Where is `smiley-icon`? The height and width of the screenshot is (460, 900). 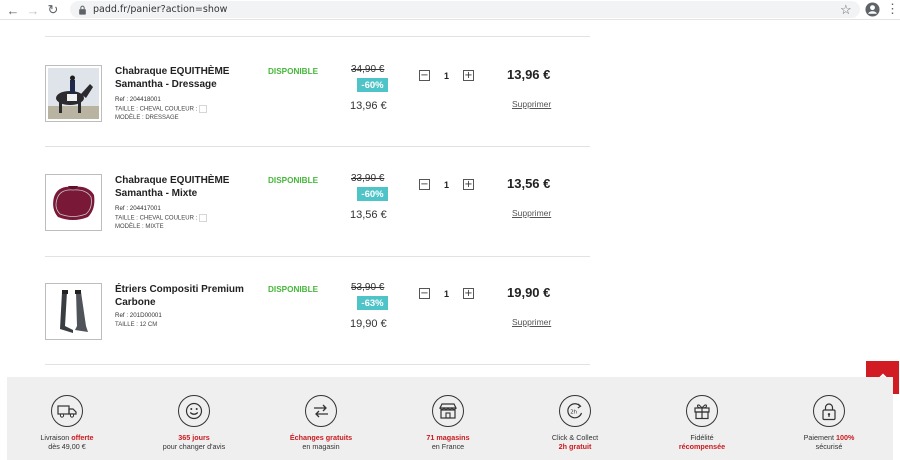 smiley-icon is located at coordinates (194, 411).